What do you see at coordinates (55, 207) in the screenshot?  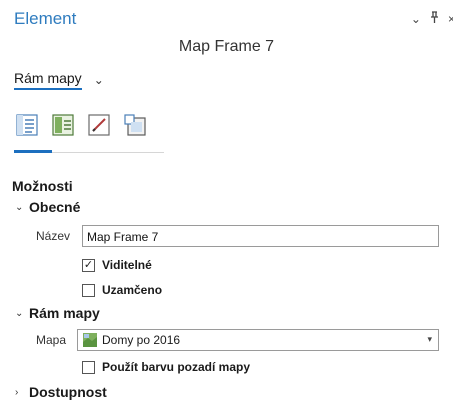 I see `group-general-label: Obecné` at bounding box center [55, 207].